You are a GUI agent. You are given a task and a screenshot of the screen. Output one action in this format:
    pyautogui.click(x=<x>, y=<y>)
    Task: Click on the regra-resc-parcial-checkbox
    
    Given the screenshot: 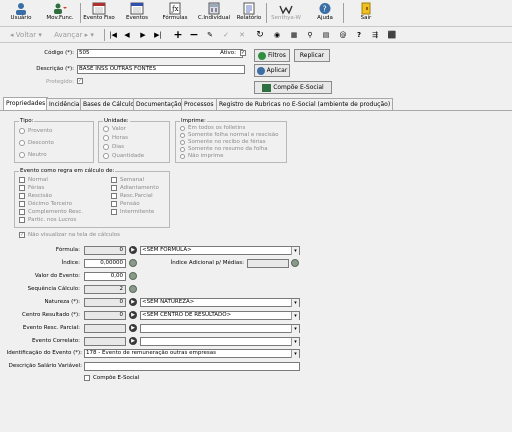 What is the action you would take?
    pyautogui.click(x=114, y=196)
    